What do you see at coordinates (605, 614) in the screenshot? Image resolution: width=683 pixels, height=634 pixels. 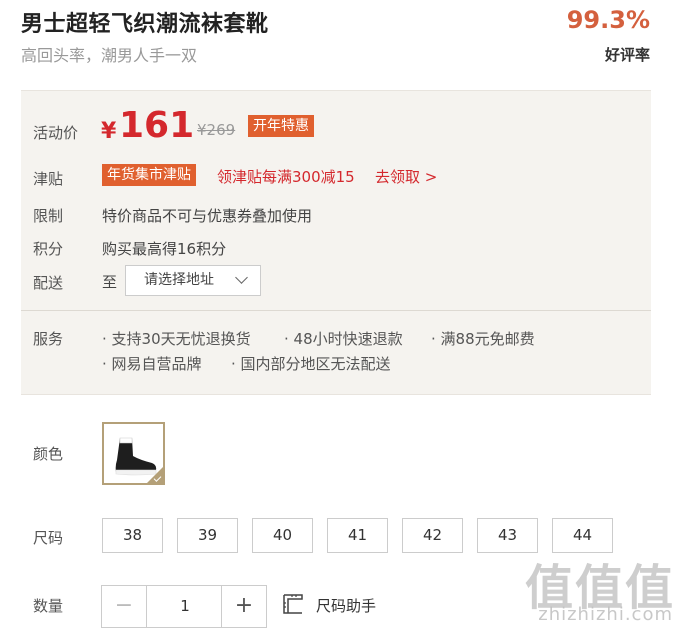 I see `watermark-site: zhizhizhi.com` at bounding box center [605, 614].